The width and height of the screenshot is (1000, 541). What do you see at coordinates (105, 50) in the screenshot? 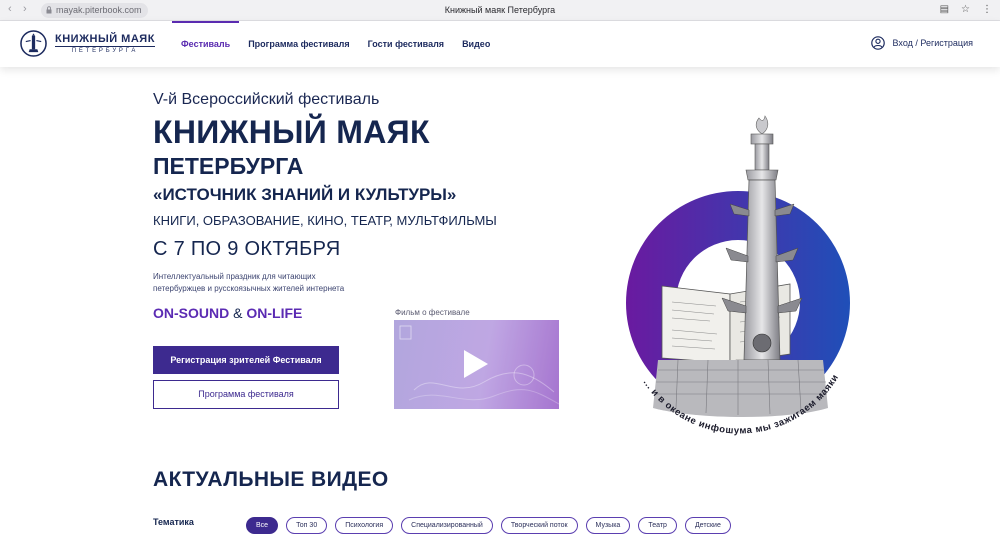
I see `logo-subtitle: ПЕТЕРБУРГА` at bounding box center [105, 50].